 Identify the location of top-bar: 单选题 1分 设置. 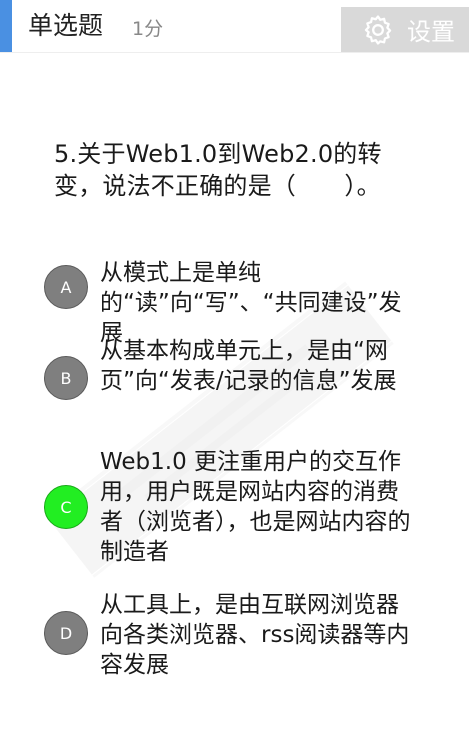
(234, 26).